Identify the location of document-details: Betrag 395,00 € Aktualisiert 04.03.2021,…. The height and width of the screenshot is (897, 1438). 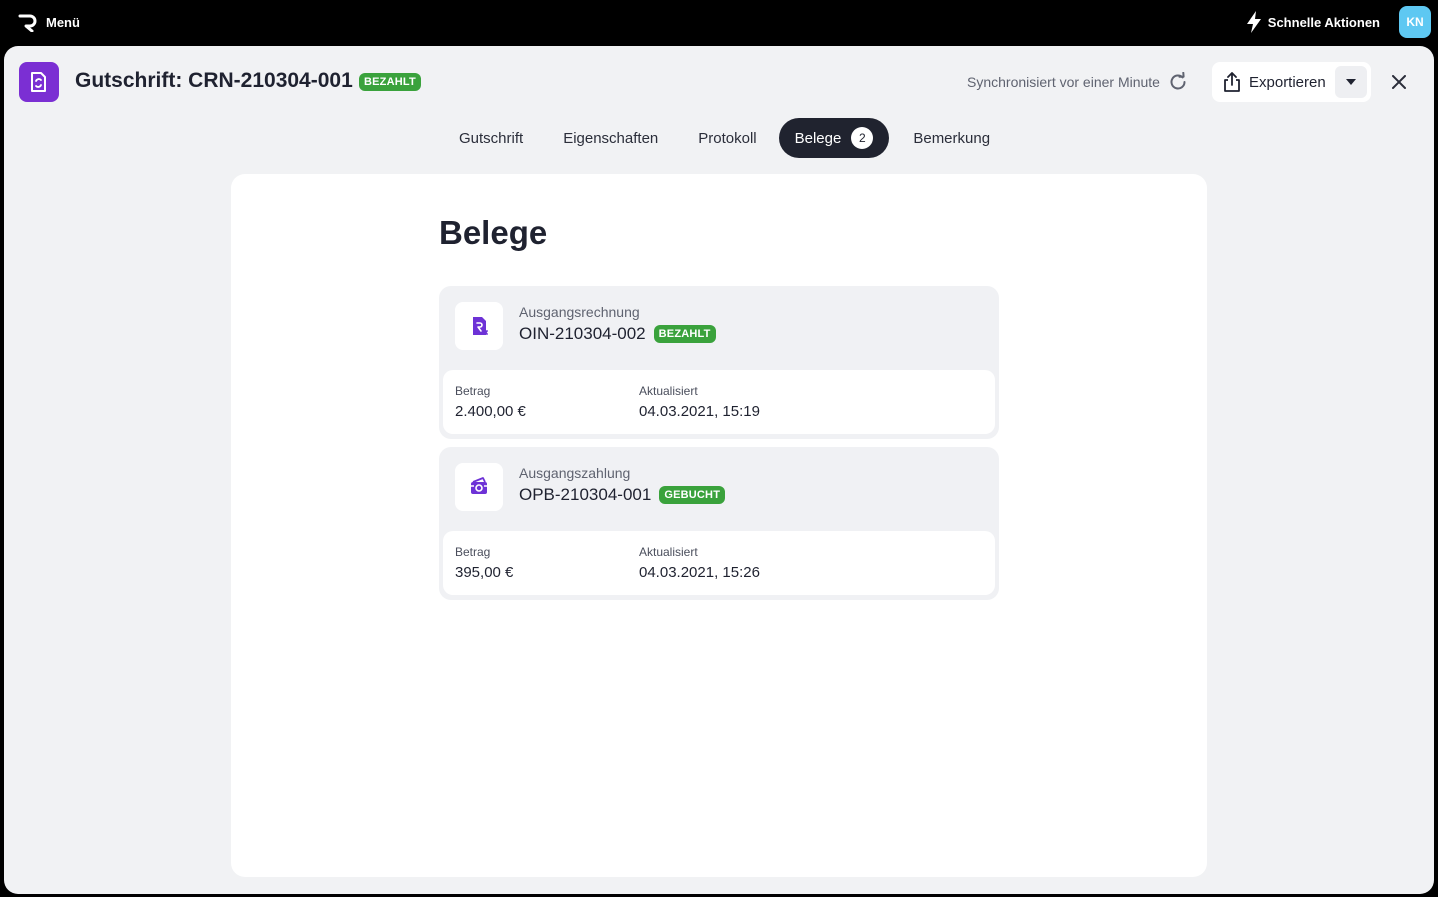
(719, 563).